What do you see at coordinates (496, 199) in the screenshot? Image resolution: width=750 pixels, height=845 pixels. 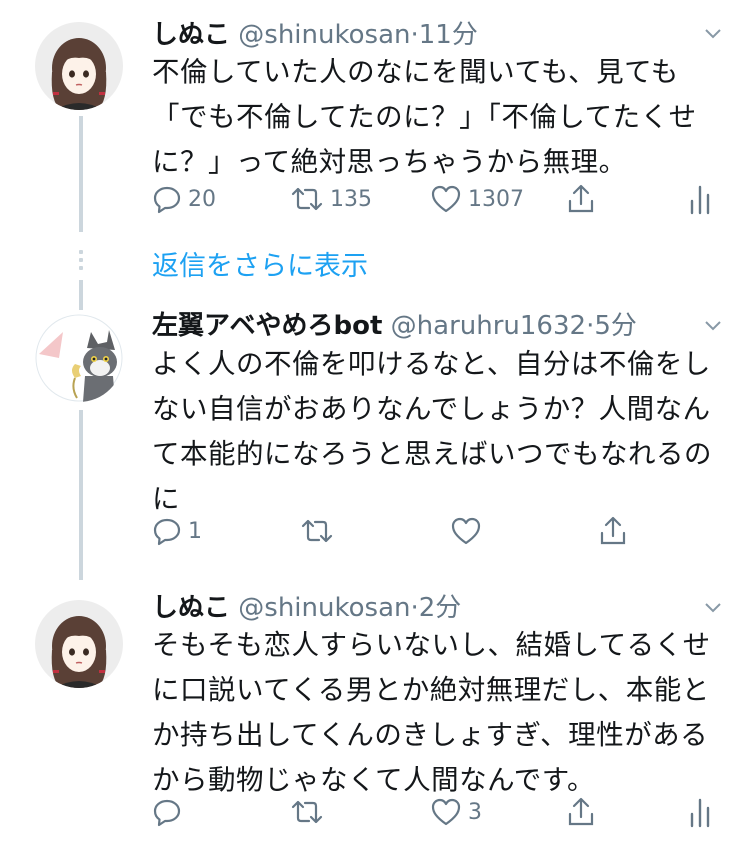 I see `like-count: 1307` at bounding box center [496, 199].